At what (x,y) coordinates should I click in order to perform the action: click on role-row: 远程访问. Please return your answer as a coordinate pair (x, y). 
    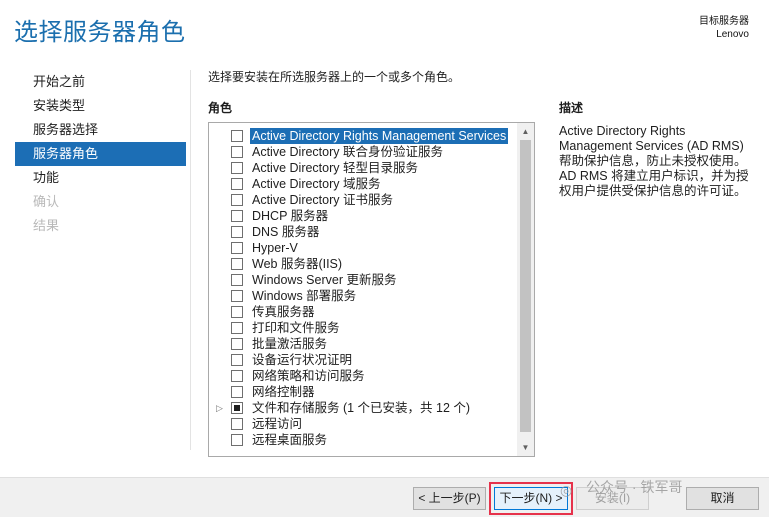
    Looking at the image, I should click on (363, 424).